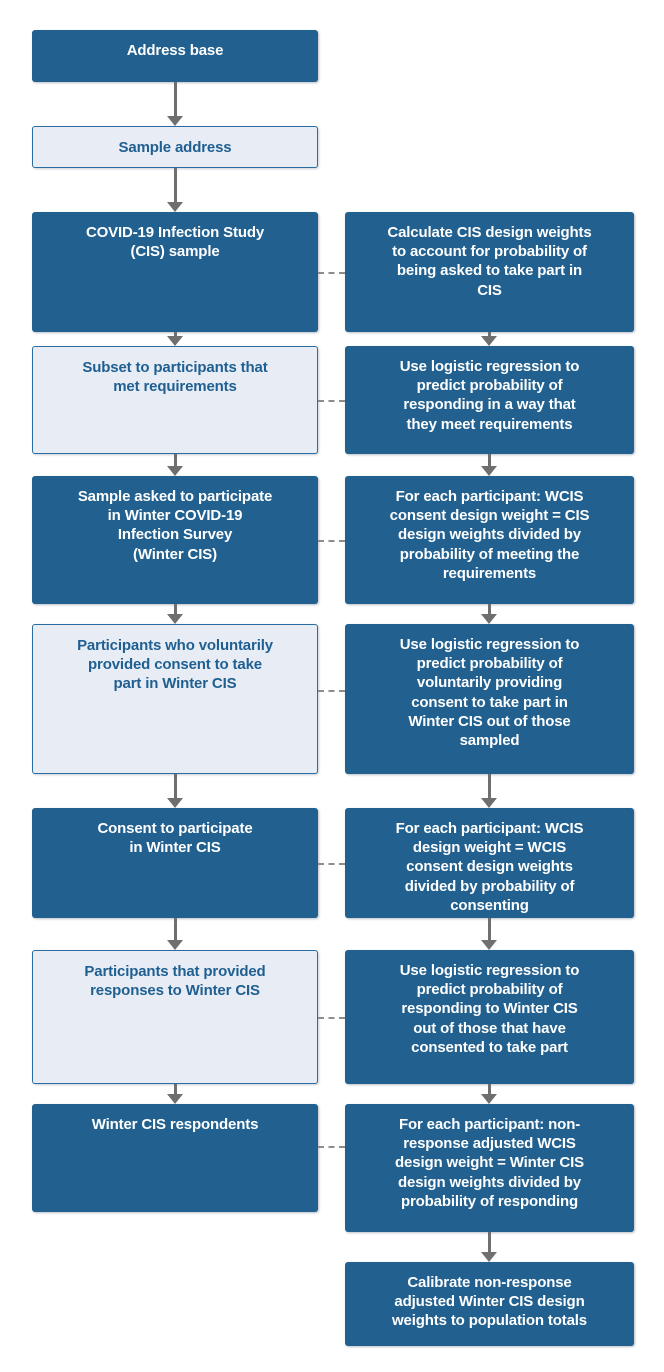 This screenshot has height=1372, width=664. Describe the element at coordinates (489, 934) in the screenshot. I see `arrow-down-r5` at that location.